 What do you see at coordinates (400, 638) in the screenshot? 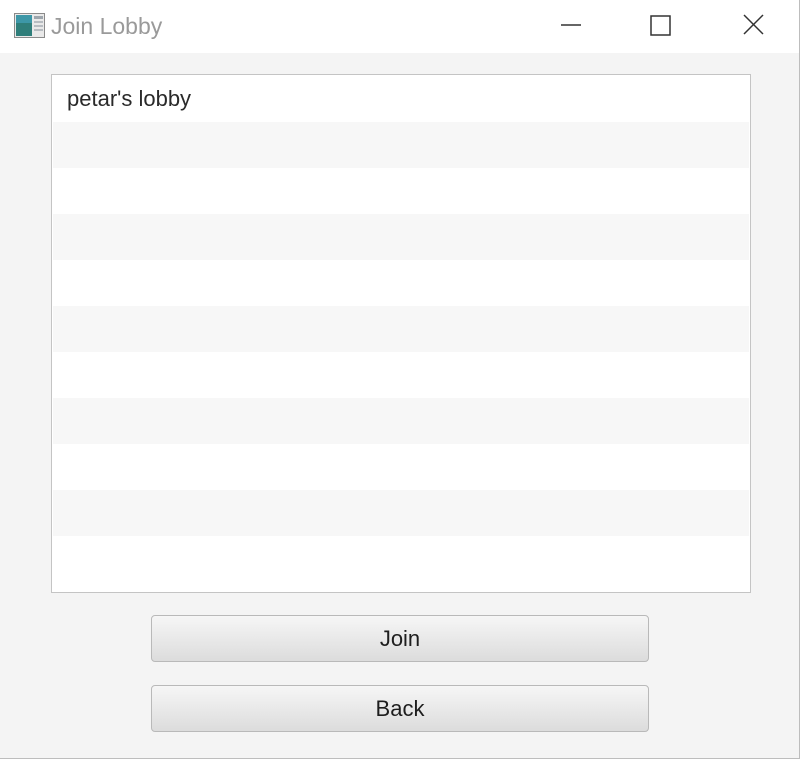
I see `join-button: Join` at bounding box center [400, 638].